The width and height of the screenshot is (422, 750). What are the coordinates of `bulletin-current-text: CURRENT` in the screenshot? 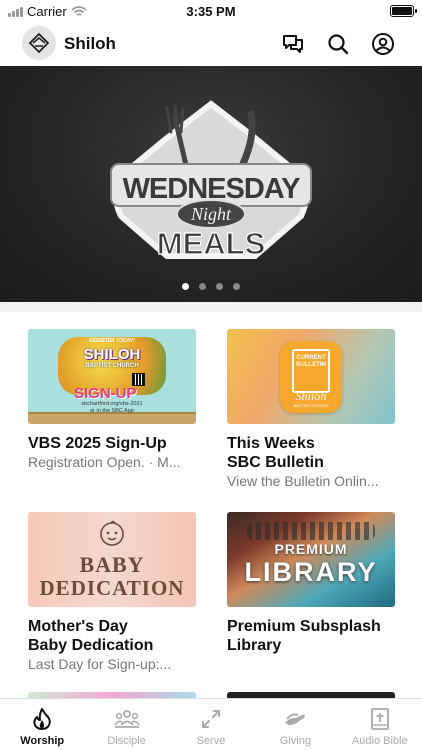 It's located at (311, 358).